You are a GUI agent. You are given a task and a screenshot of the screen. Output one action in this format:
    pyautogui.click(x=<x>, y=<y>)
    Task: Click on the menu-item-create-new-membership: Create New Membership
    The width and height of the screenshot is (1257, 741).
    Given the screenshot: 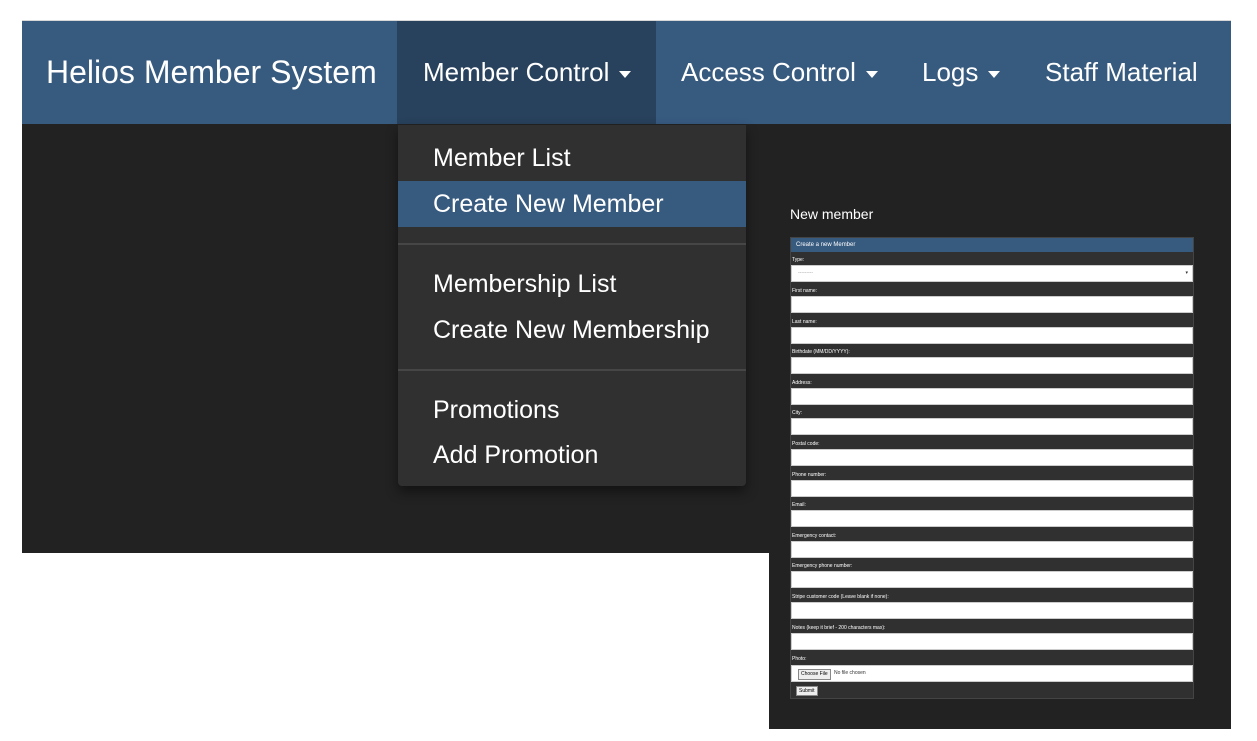 What is the action you would take?
    pyautogui.click(x=572, y=330)
    